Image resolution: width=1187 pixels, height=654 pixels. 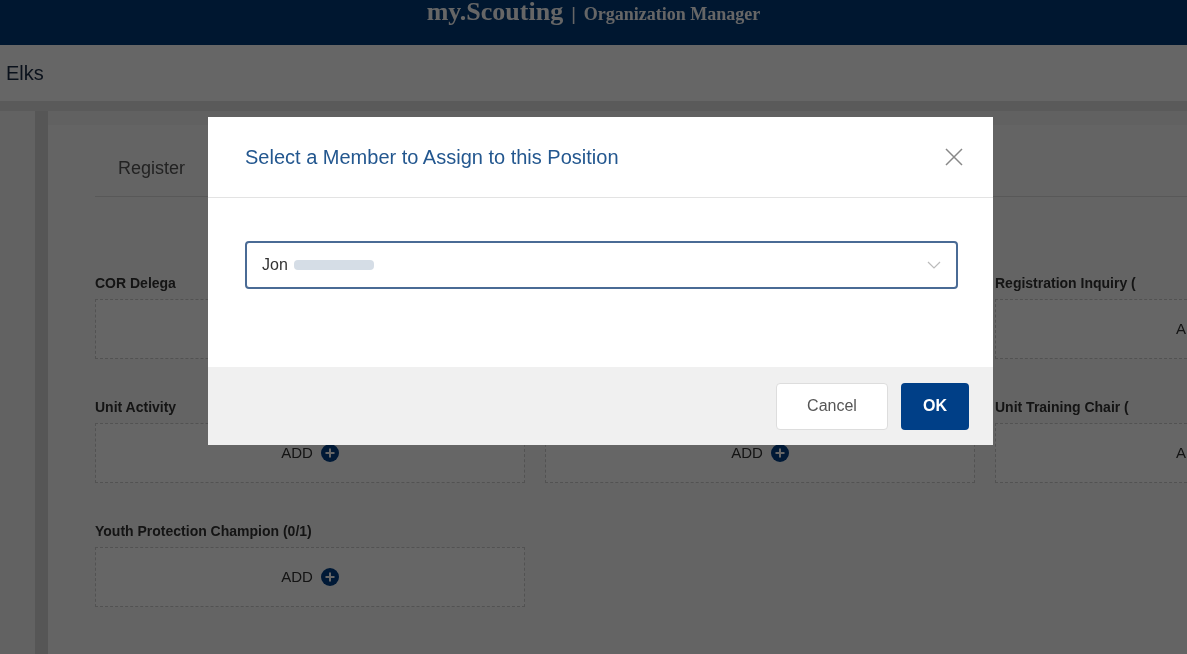 What do you see at coordinates (832, 406) in the screenshot?
I see `cancel-button: Cancel` at bounding box center [832, 406].